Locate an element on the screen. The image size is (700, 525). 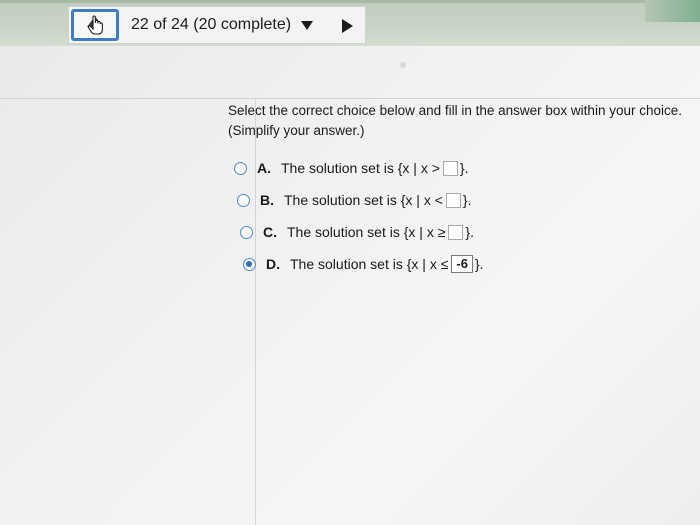
decorative-dot is located at coordinates (403, 65).